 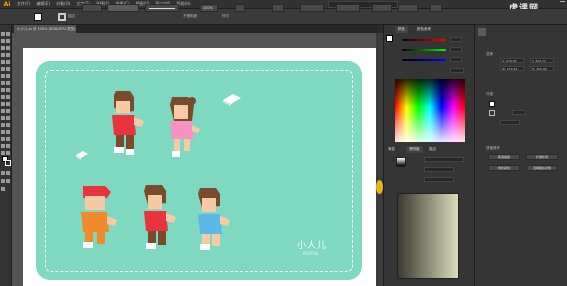 What do you see at coordinates (278, 8) in the screenshot?
I see `align-button` at bounding box center [278, 8].